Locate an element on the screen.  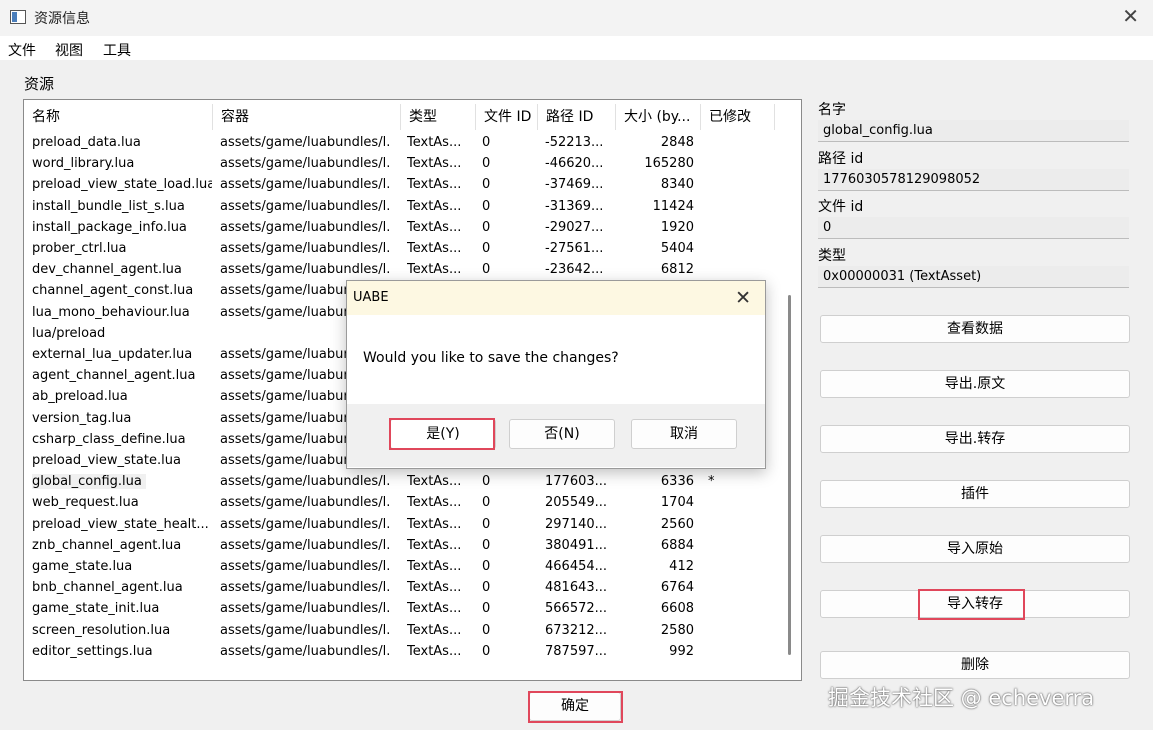
cell-text: game_state.lua is located at coordinates (82, 566).